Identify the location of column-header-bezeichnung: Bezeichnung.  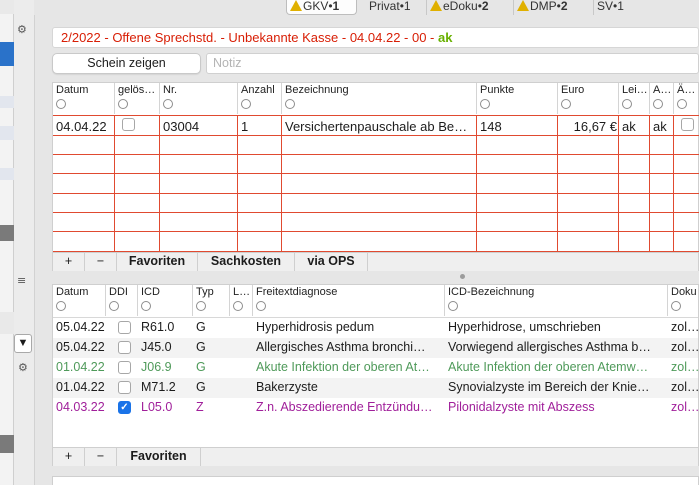
(379, 98).